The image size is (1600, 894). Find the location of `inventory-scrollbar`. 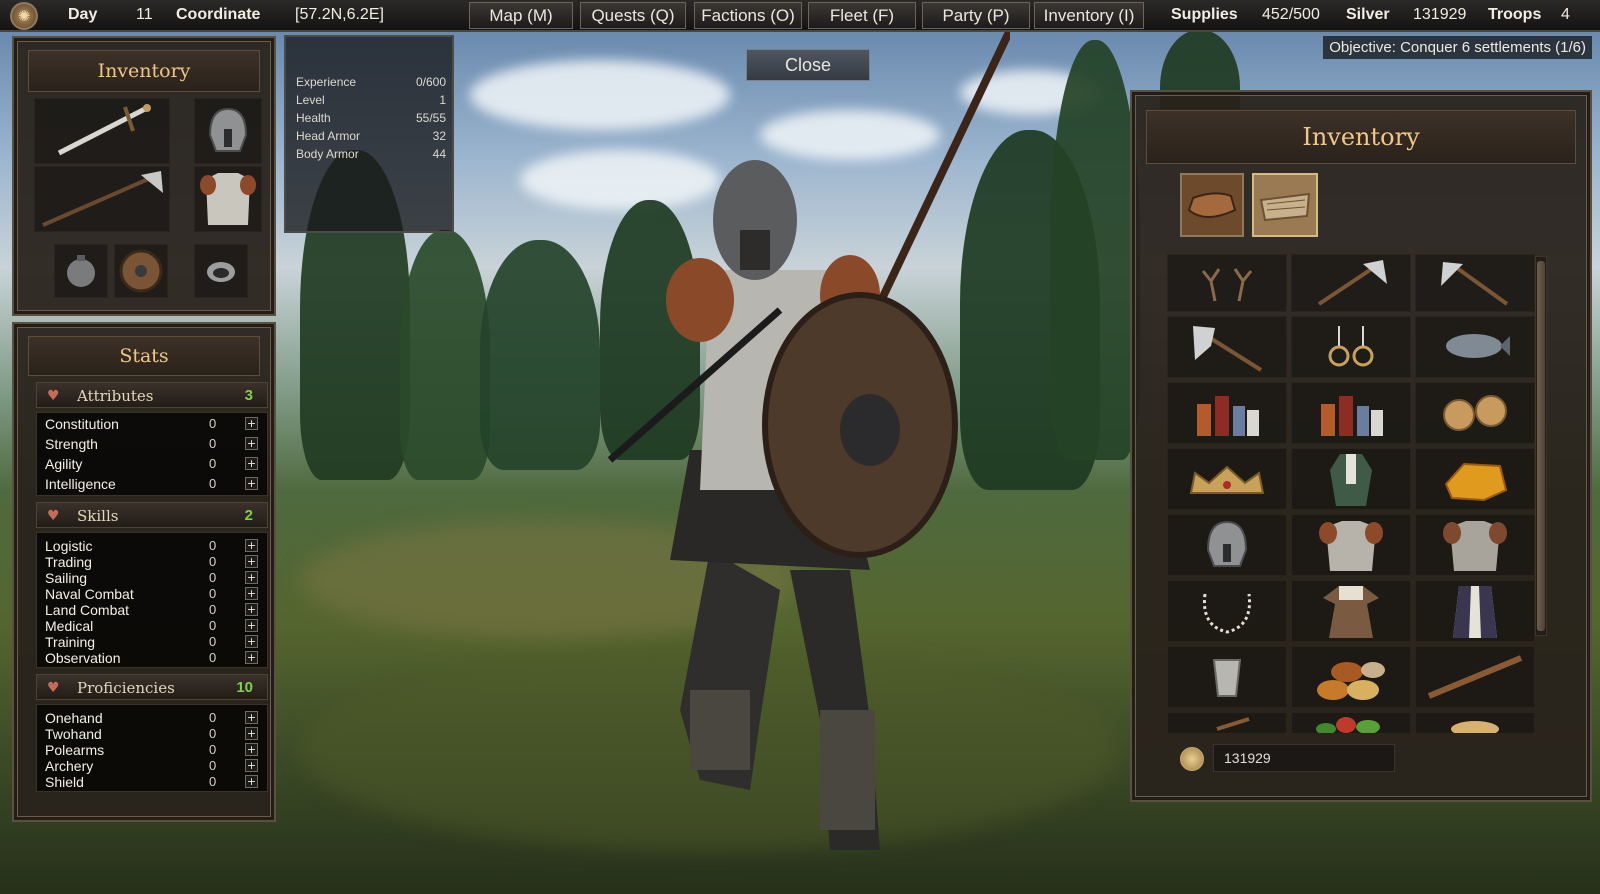

inventory-scrollbar is located at coordinates (1541, 446).